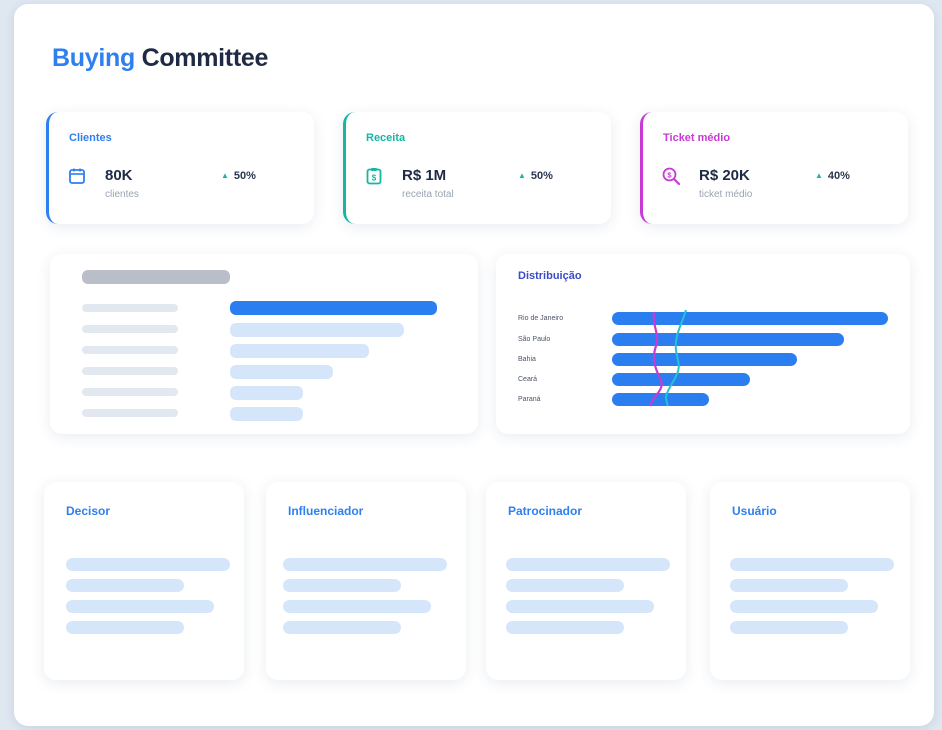 The width and height of the screenshot is (942, 730). I want to click on distribution-label: Rio de Janeiro, so click(541, 318).